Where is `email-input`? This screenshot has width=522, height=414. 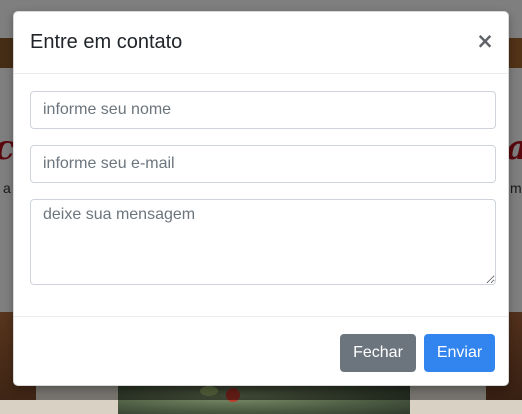
email-input is located at coordinates (263, 164).